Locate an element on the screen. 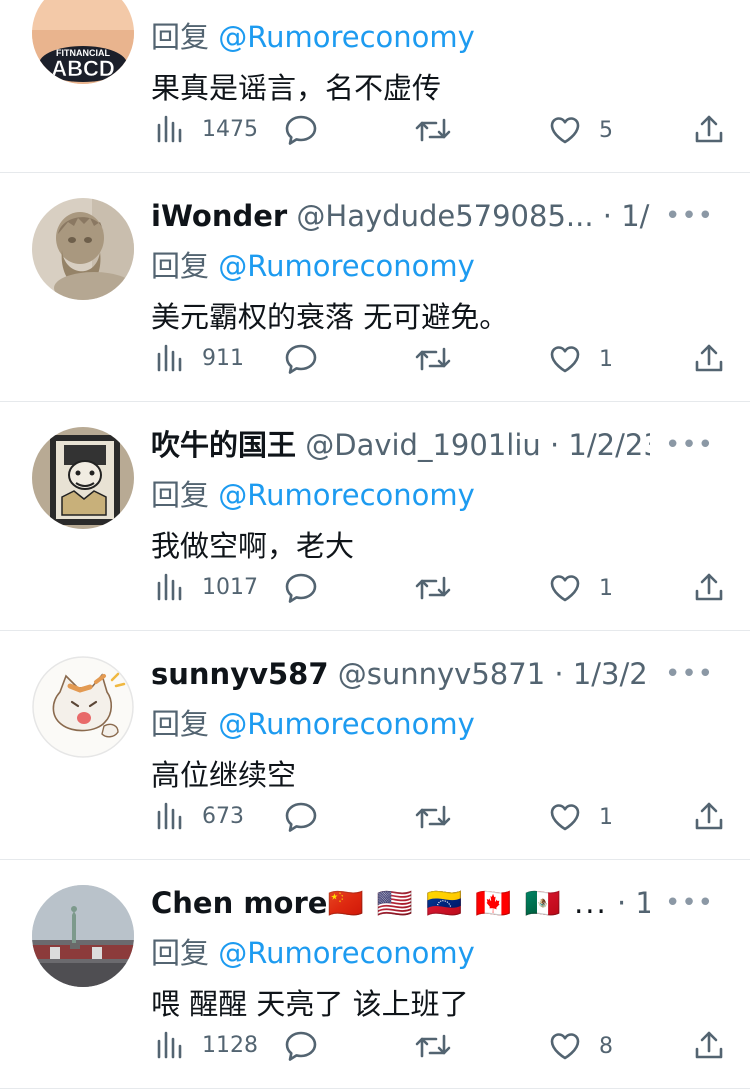 Image resolution: width=750 pixels, height=1089 pixels. user-handle: @sunnyv5871 is located at coordinates (441, 674).